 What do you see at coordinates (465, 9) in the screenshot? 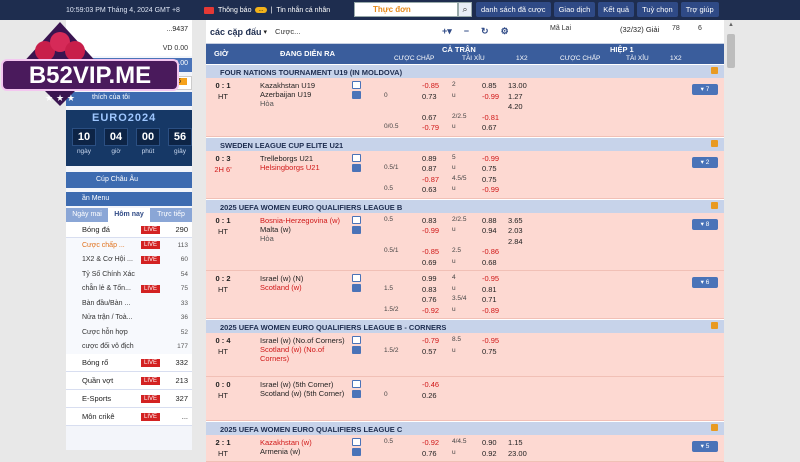
I see `search-icon: ⌕` at bounding box center [465, 9].